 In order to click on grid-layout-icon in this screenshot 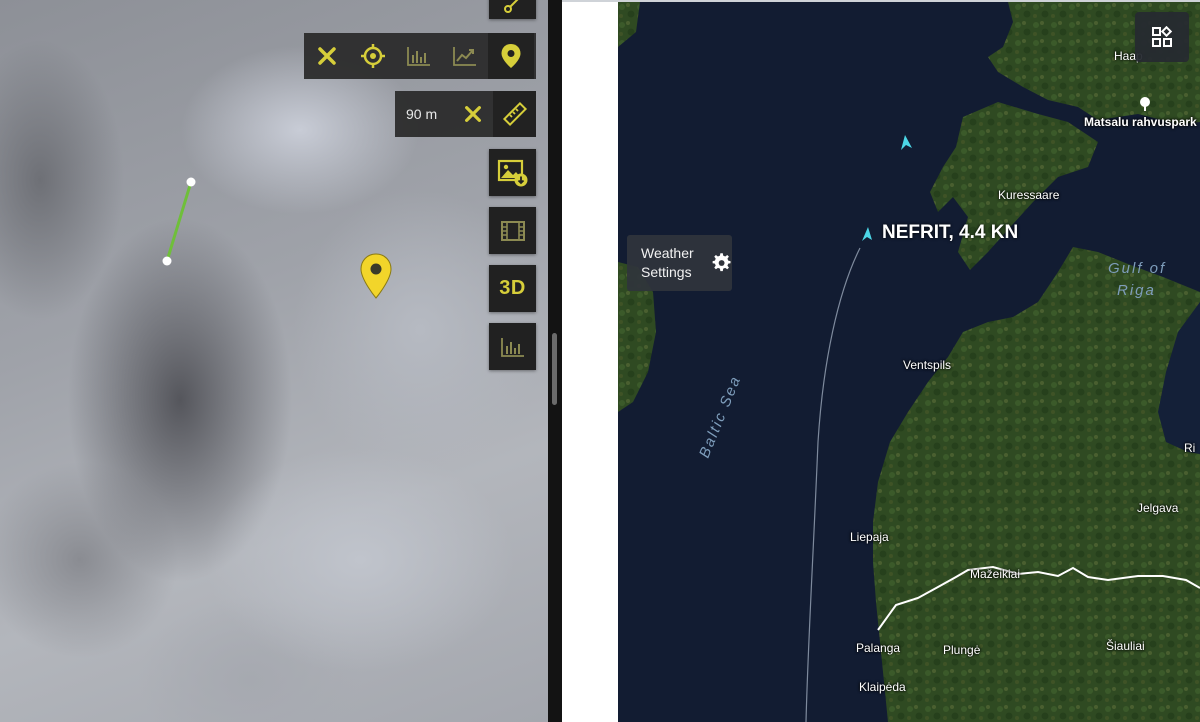, I will do `click(1162, 36)`.